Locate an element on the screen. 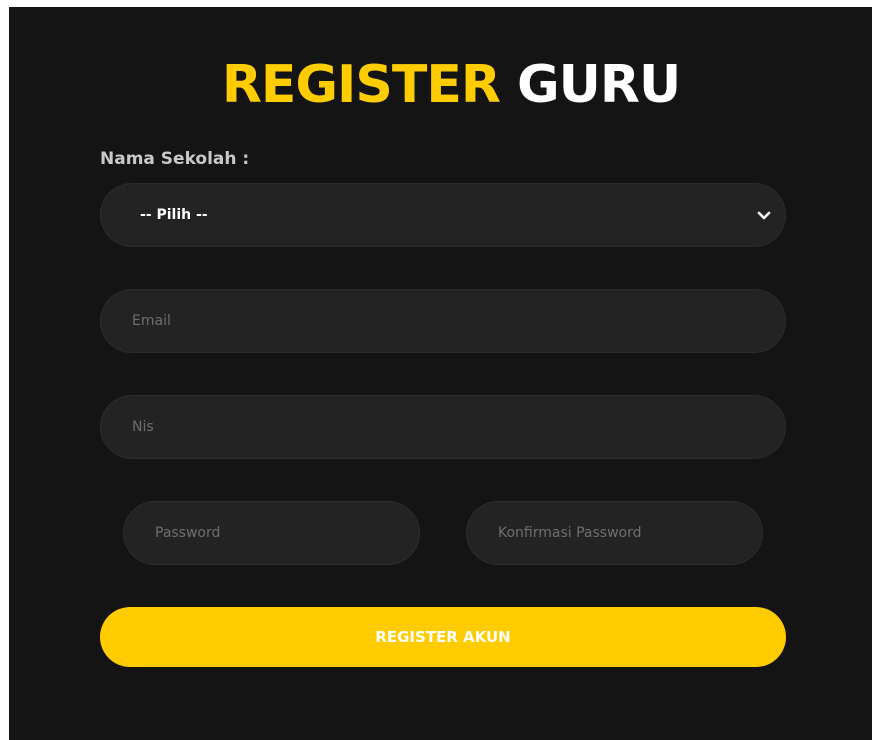 This screenshot has height=740, width=872. email-placeholder: Email is located at coordinates (151, 321).